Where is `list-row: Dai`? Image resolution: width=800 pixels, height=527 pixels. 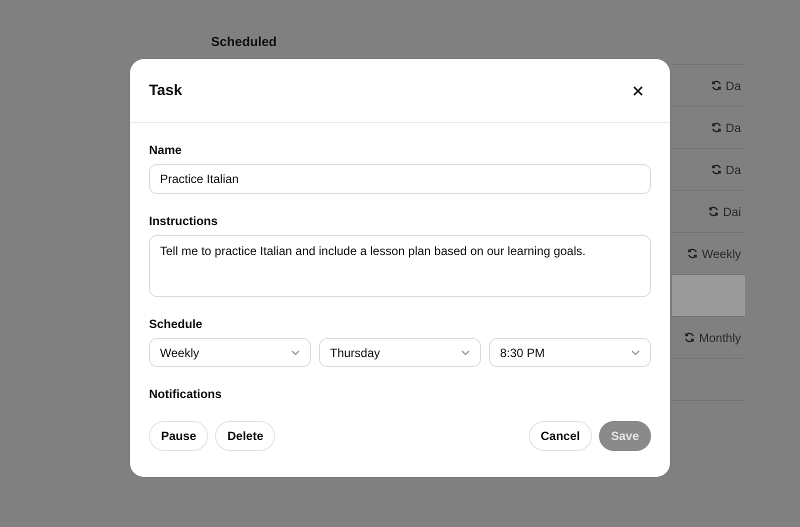 list-row: Dai is located at coordinates (708, 211).